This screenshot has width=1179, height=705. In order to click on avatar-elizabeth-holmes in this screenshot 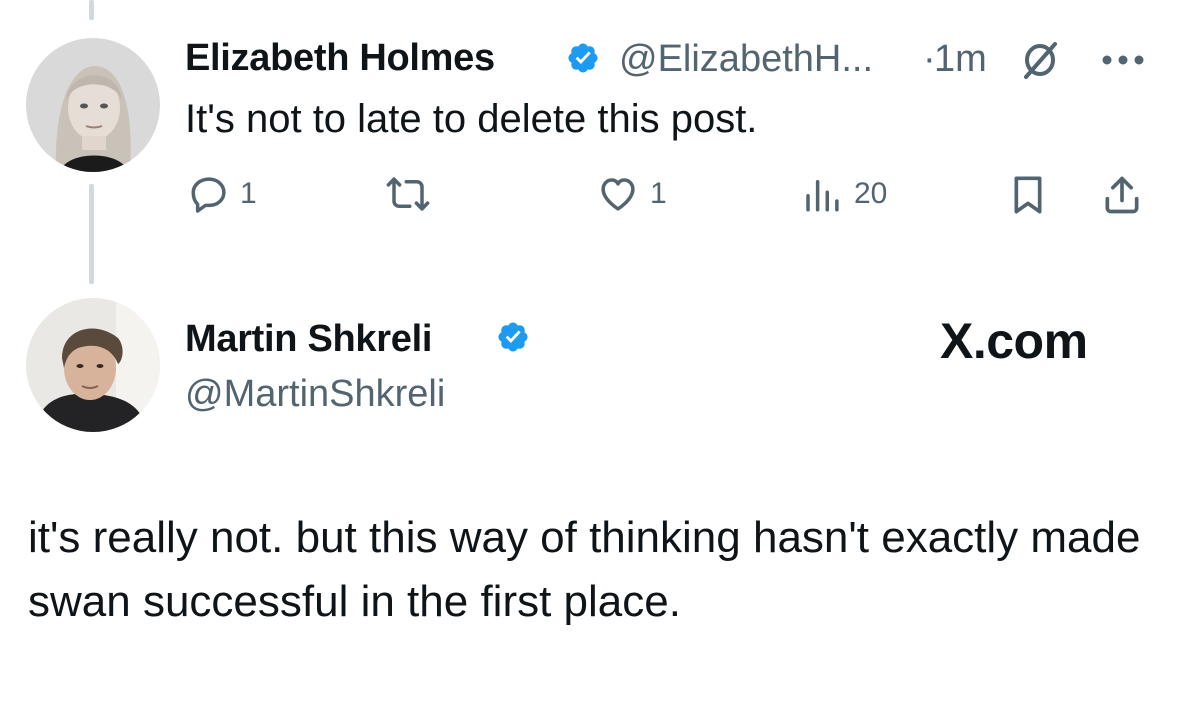, I will do `click(93, 105)`.